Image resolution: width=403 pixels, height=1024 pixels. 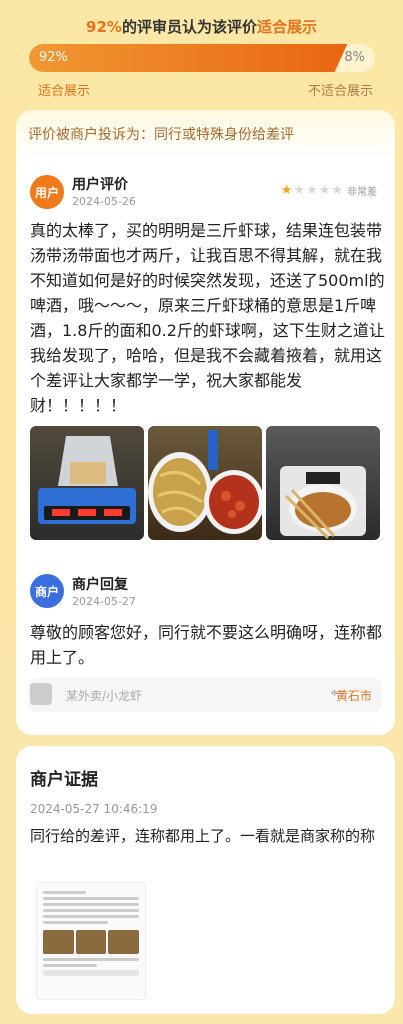 I want to click on rating-stars: ★ ★ ★ ★ ★ 非常差, so click(x=329, y=190).